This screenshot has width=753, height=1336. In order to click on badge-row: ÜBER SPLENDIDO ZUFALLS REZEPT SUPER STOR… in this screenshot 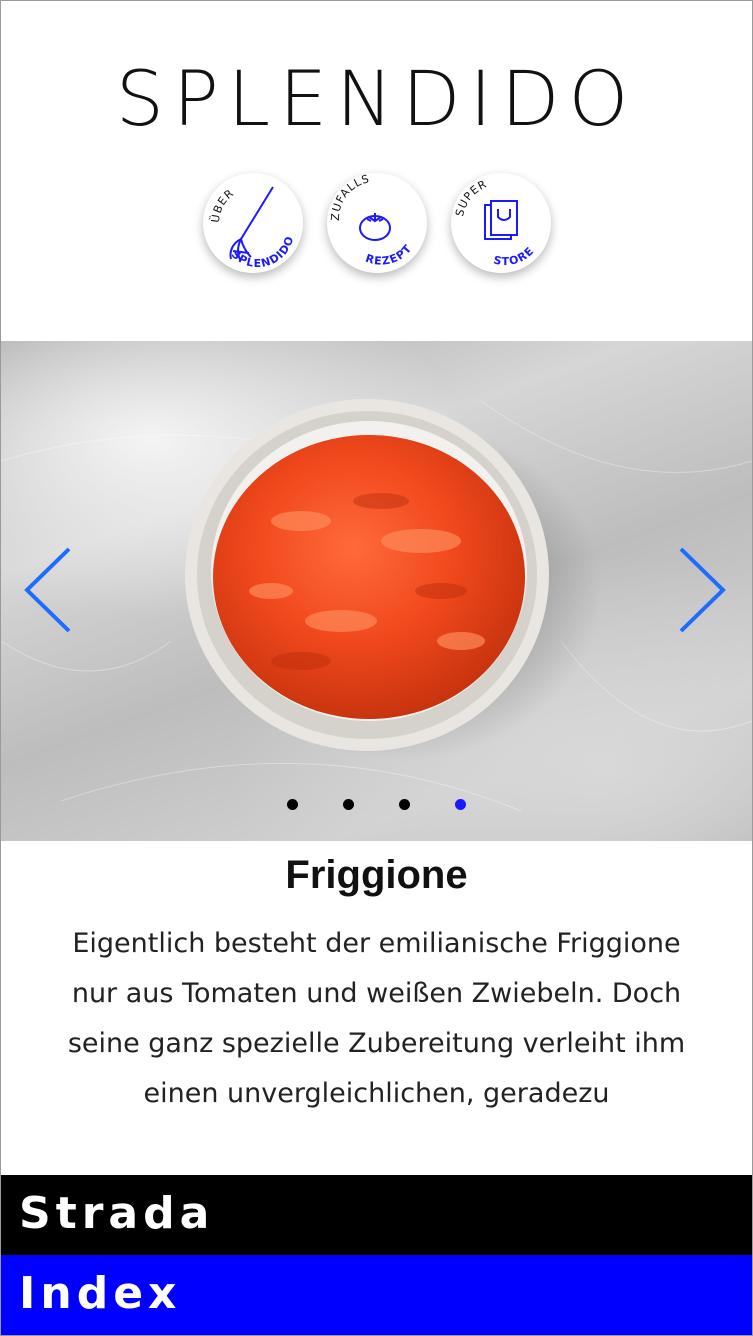, I will do `click(376, 228)`.